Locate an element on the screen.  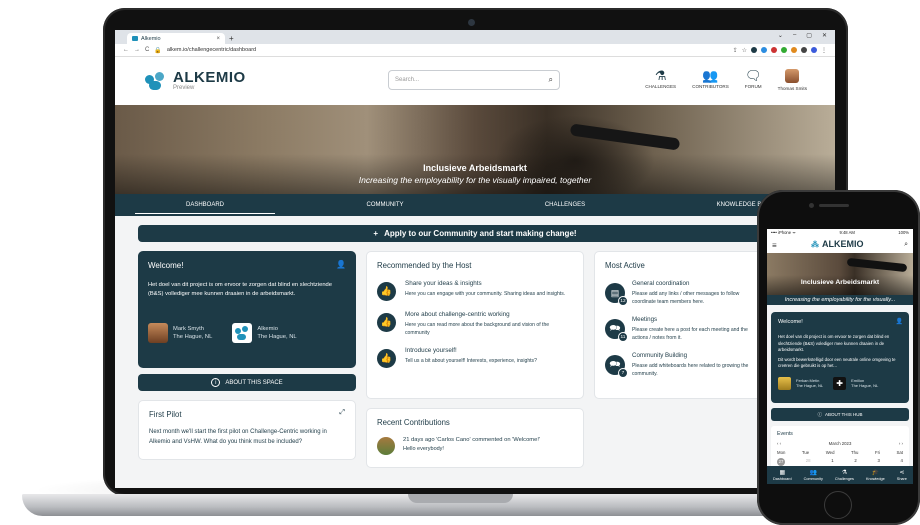
tab-dashboard: DASHBOARD is located at coordinates (205, 205).